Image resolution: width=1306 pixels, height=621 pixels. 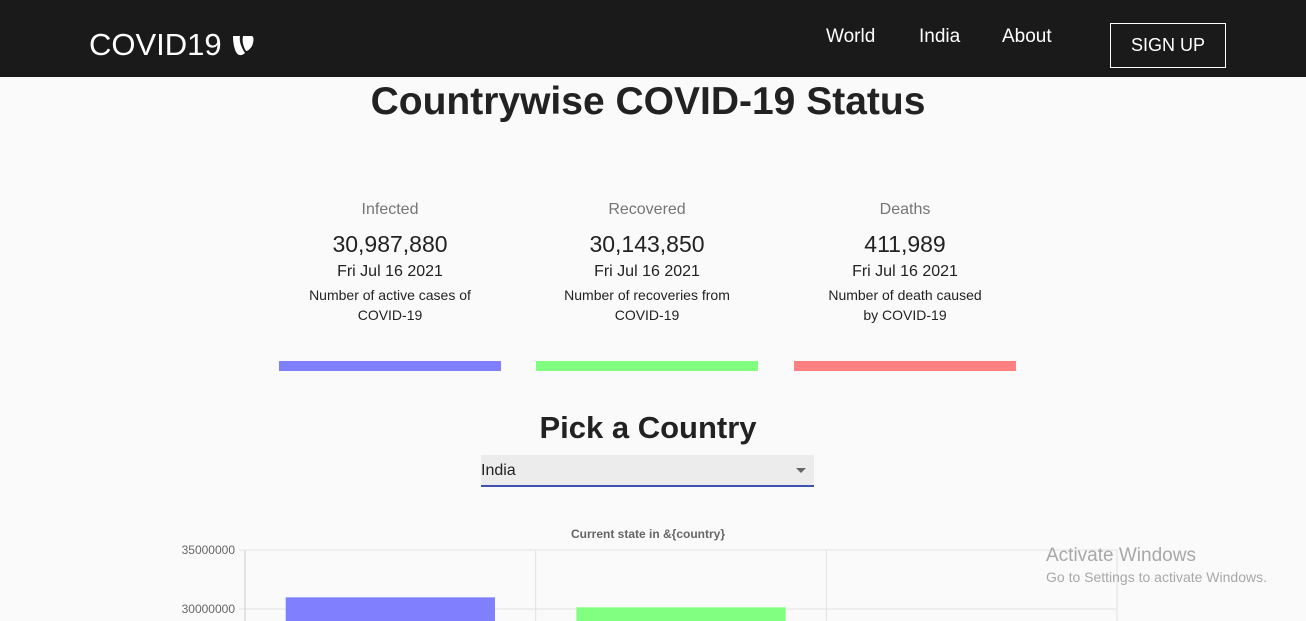 I want to click on country-select-value: India, so click(x=498, y=470).